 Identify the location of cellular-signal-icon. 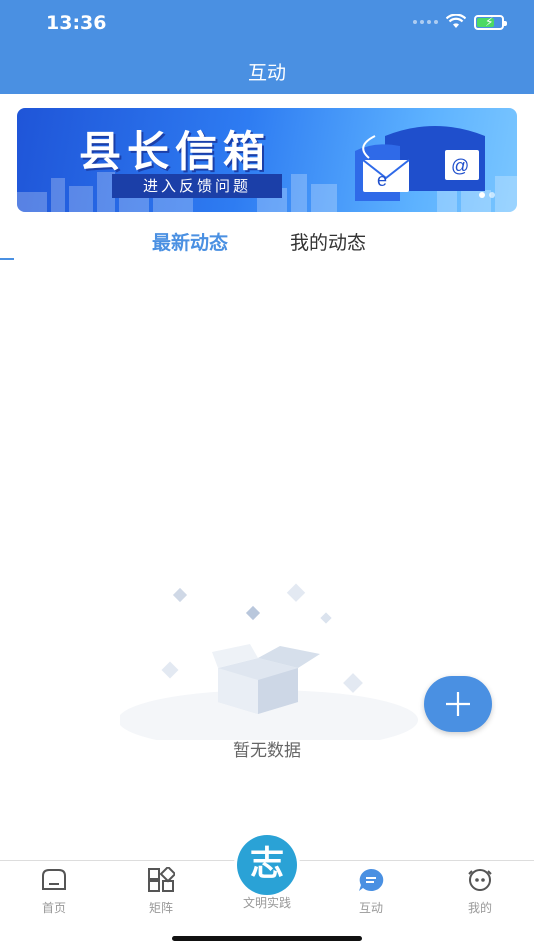
(425, 22).